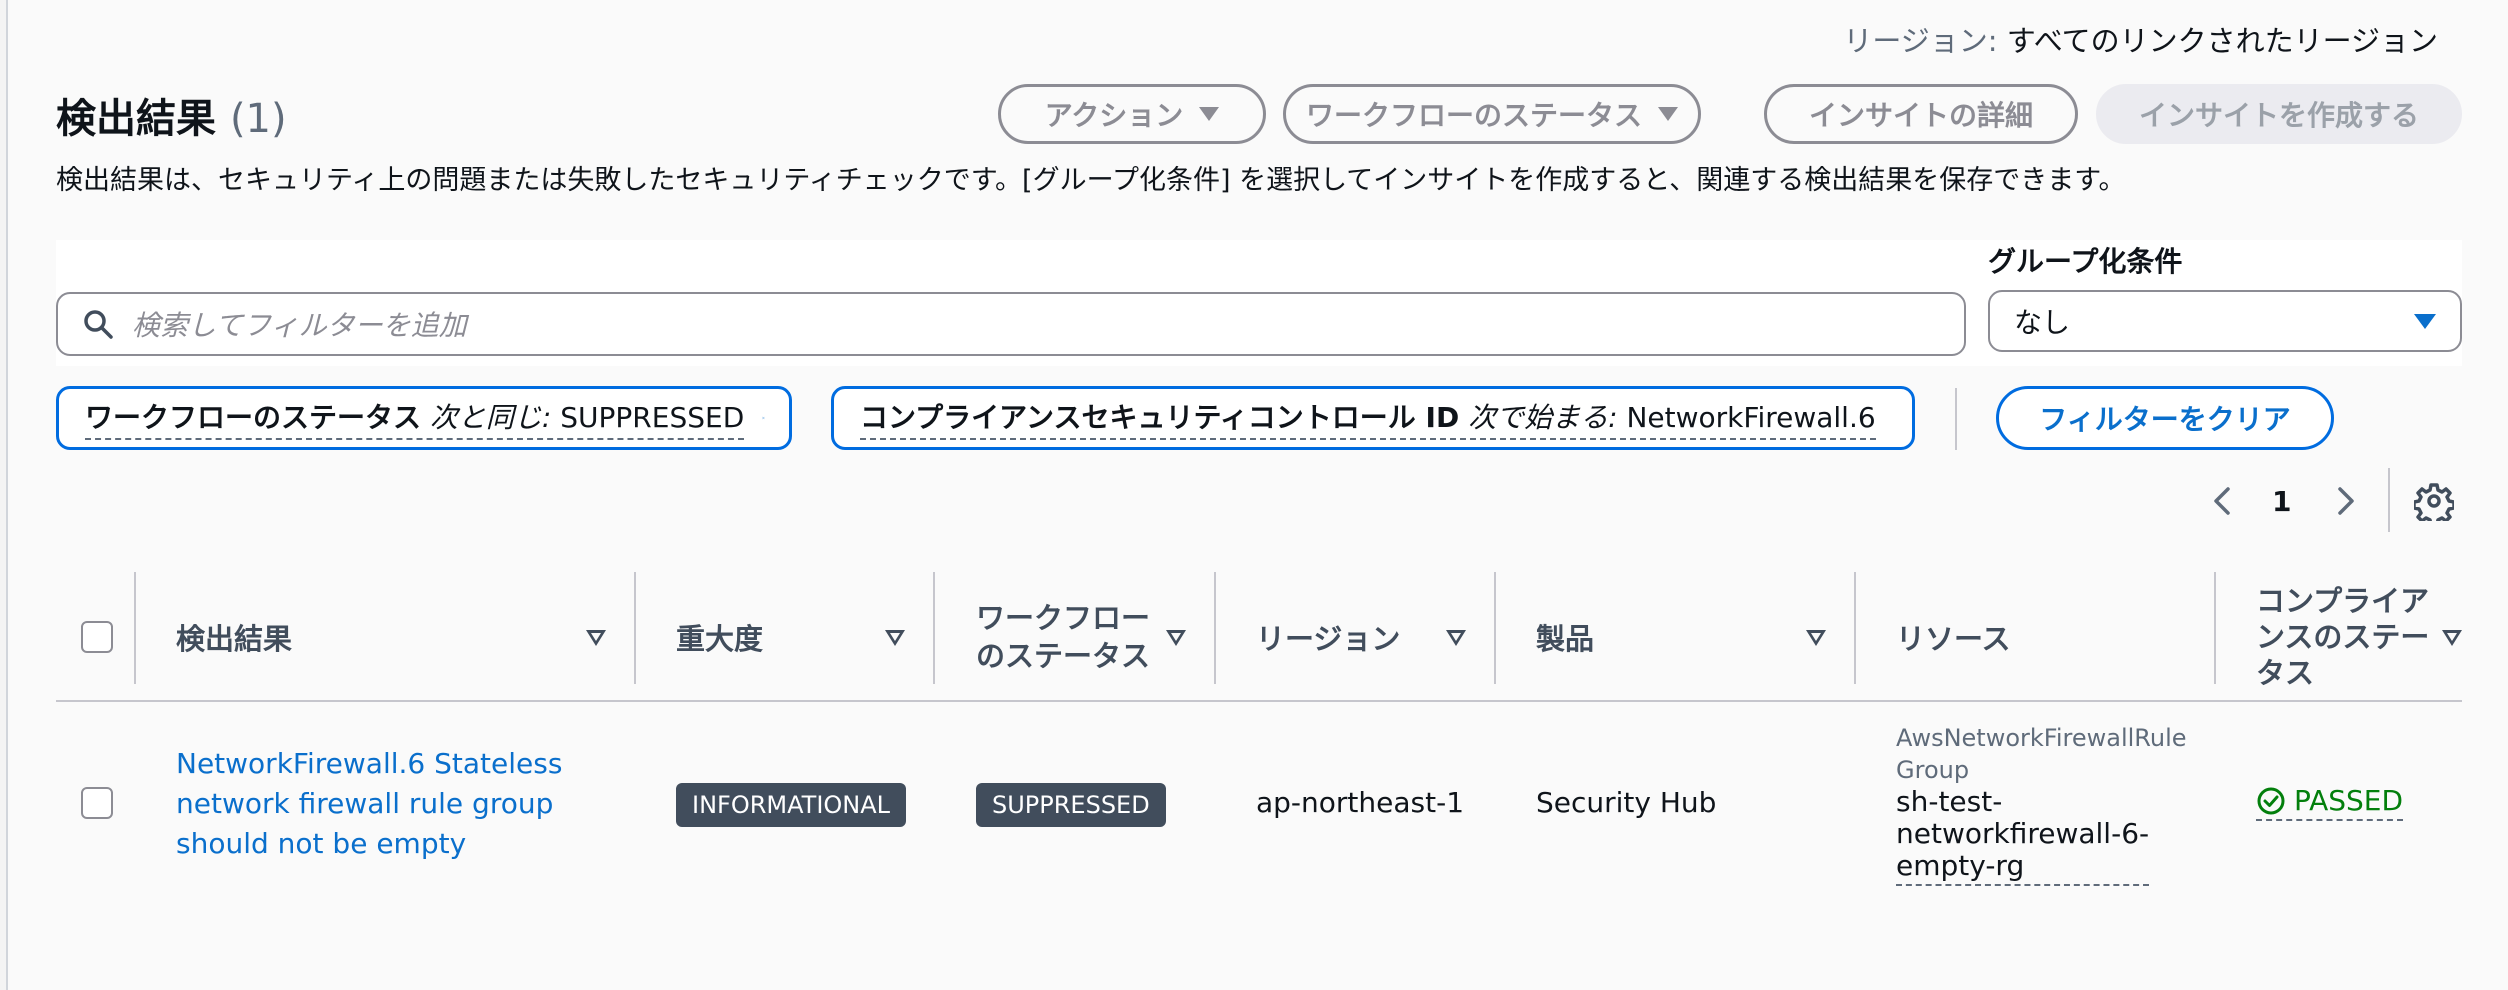  What do you see at coordinates (369, 763) in the screenshot?
I see `finding-title-line: NetworkFirewall.6 Stateless` at bounding box center [369, 763].